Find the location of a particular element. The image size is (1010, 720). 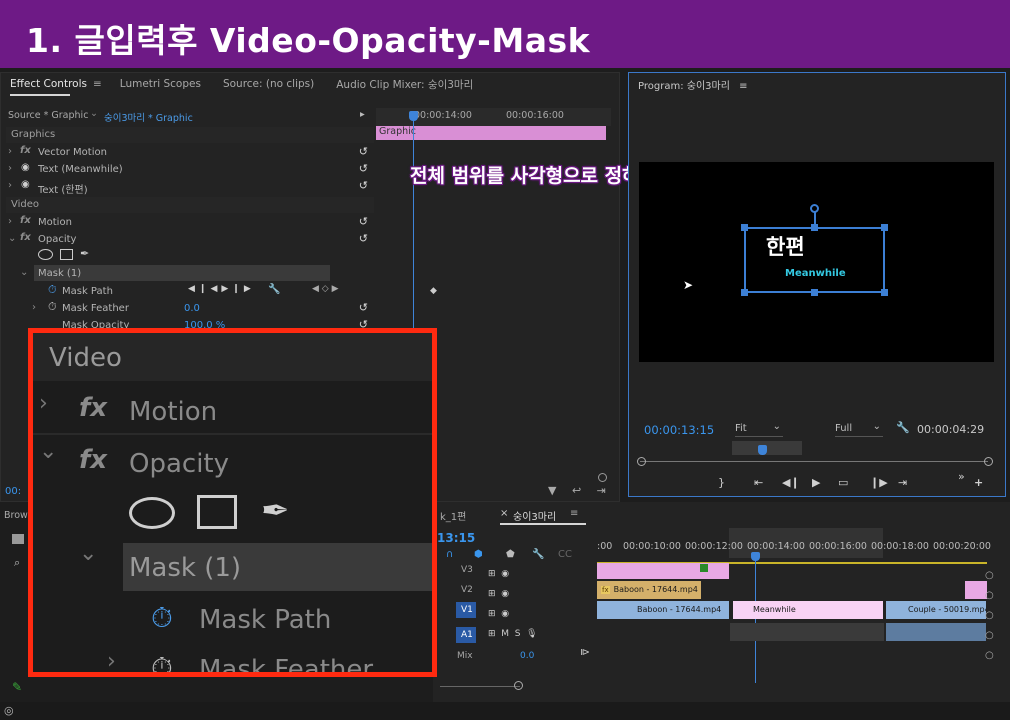

add-button-icon: + is located at coordinates (978, 482).